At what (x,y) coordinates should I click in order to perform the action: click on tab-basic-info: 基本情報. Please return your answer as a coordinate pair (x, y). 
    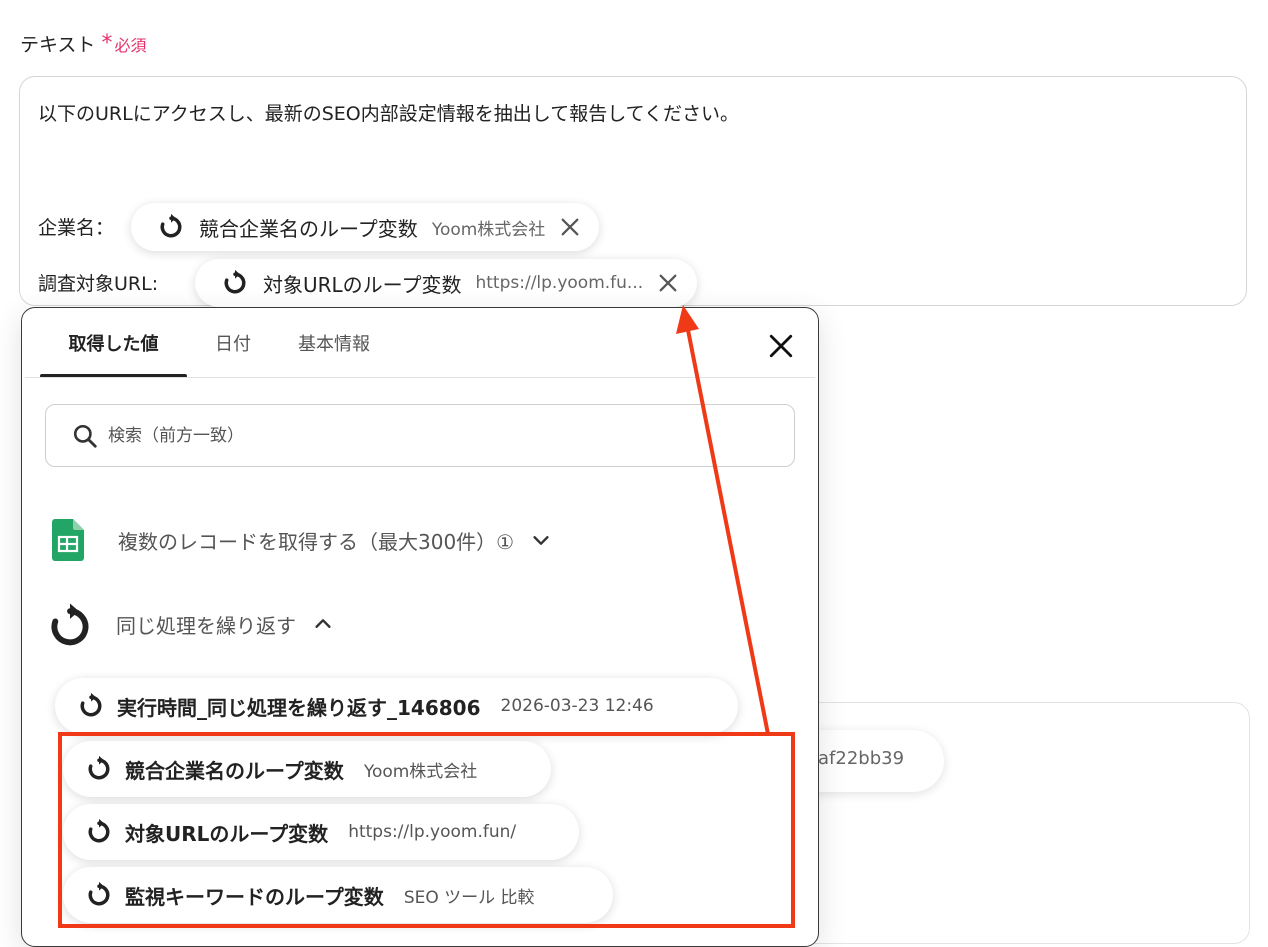
    Looking at the image, I should click on (334, 343).